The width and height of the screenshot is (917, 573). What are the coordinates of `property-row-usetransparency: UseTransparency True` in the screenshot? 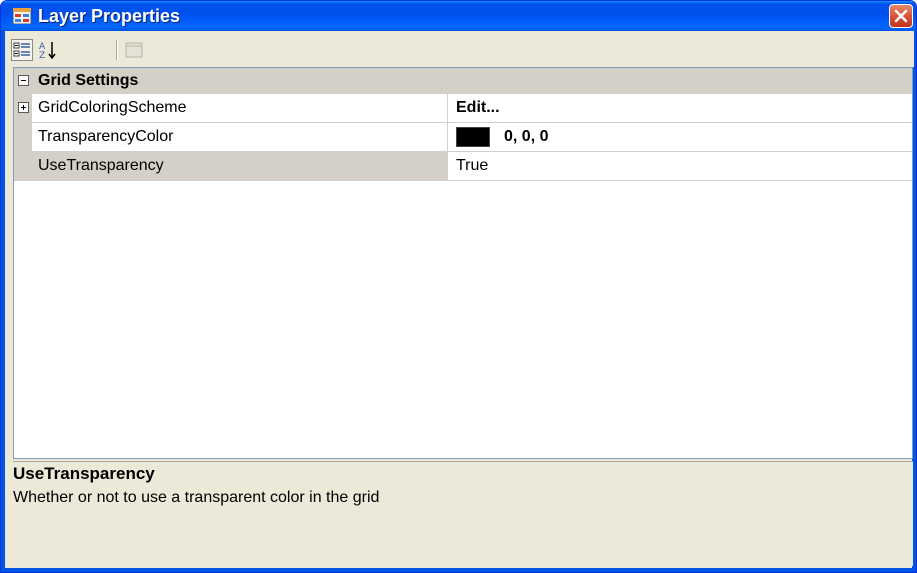 It's located at (463, 166).